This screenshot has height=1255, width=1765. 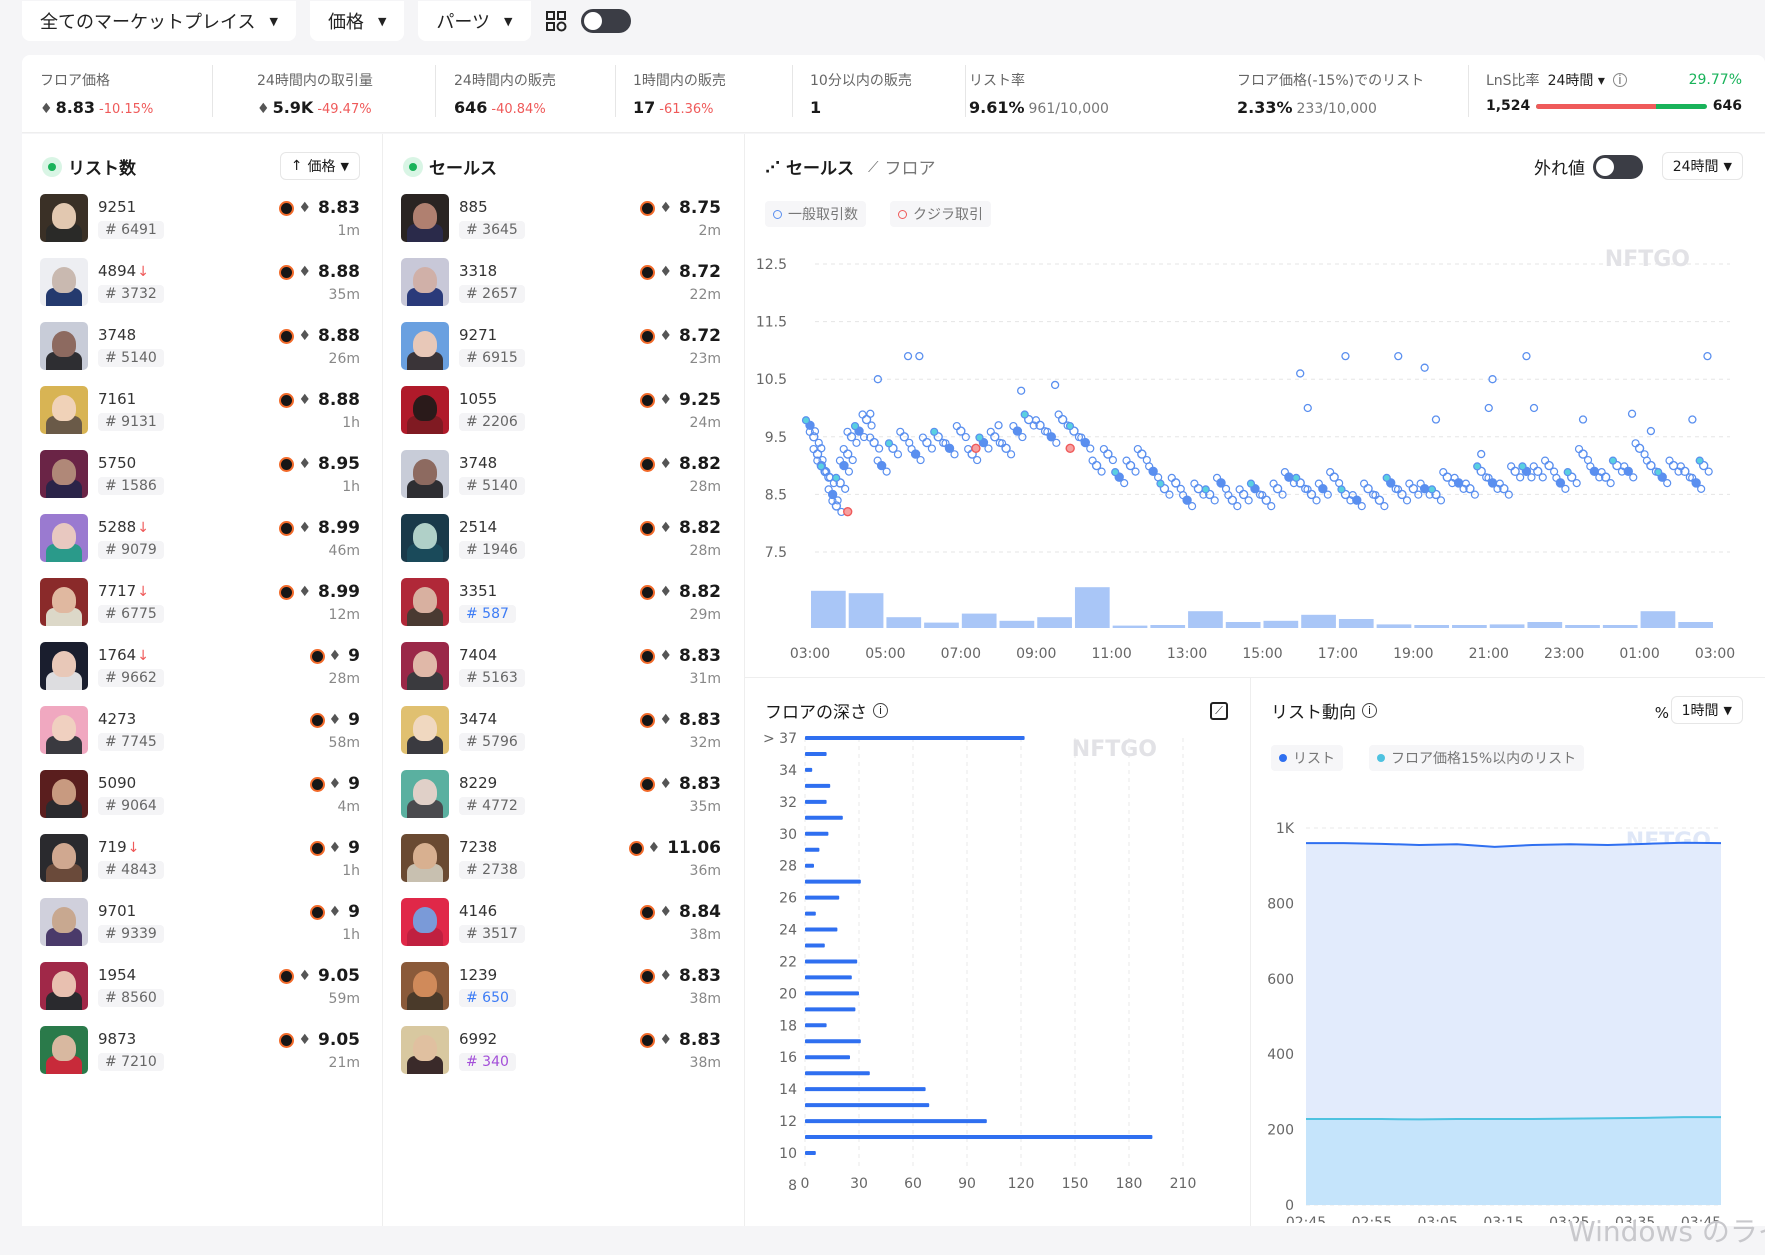 What do you see at coordinates (561, 282) in the screenshot?
I see `list-item: 3318 # 2657 ♦ 8.72 22m` at bounding box center [561, 282].